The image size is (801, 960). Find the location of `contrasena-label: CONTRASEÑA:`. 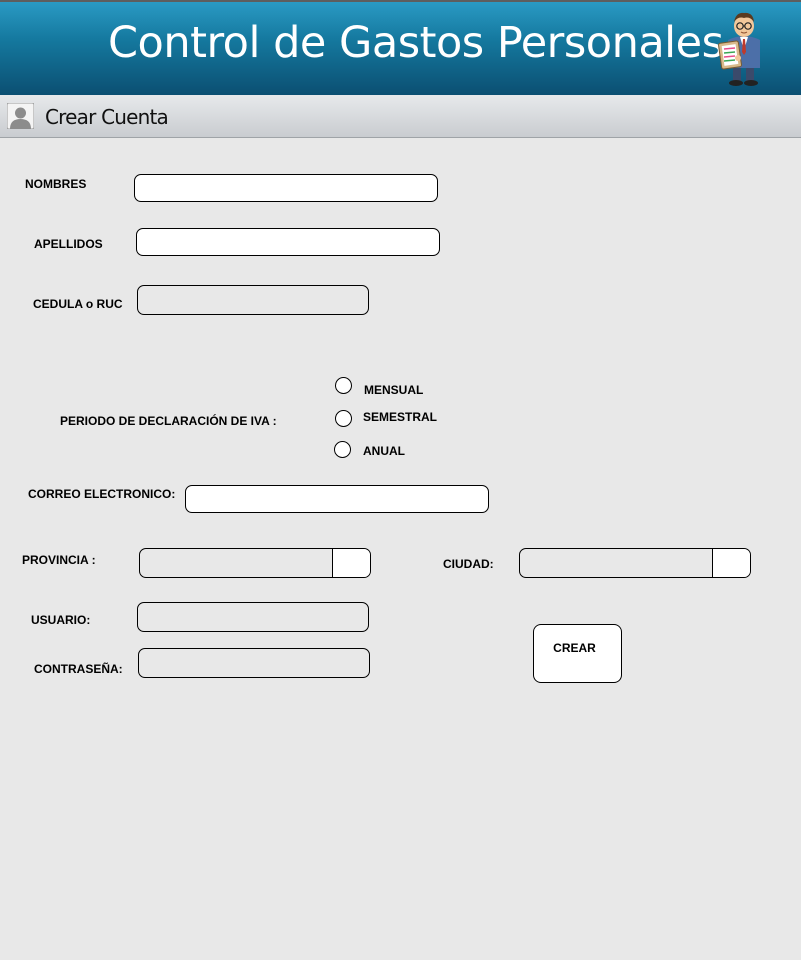

contrasena-label: CONTRASEÑA: is located at coordinates (78, 669).